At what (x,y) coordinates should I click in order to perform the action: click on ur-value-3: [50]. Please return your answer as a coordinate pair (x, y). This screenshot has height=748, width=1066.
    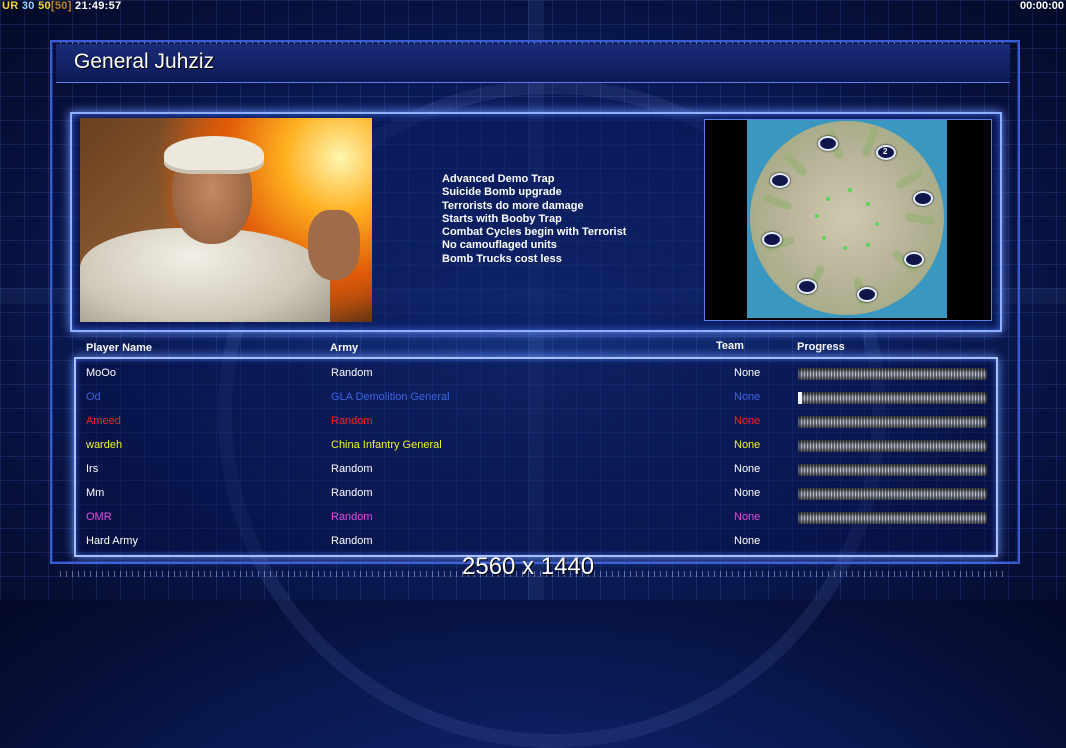
    Looking at the image, I should click on (61, 6).